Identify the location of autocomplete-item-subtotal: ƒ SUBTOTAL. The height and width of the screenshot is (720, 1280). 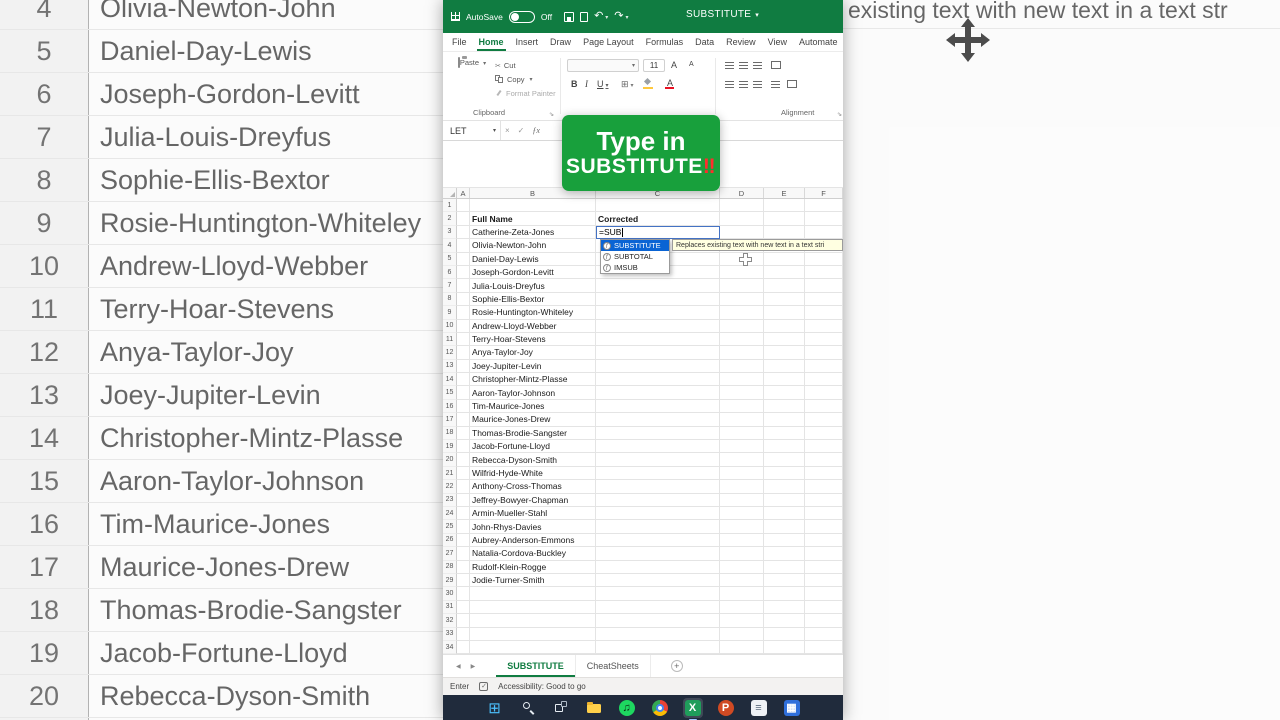
(635, 256).